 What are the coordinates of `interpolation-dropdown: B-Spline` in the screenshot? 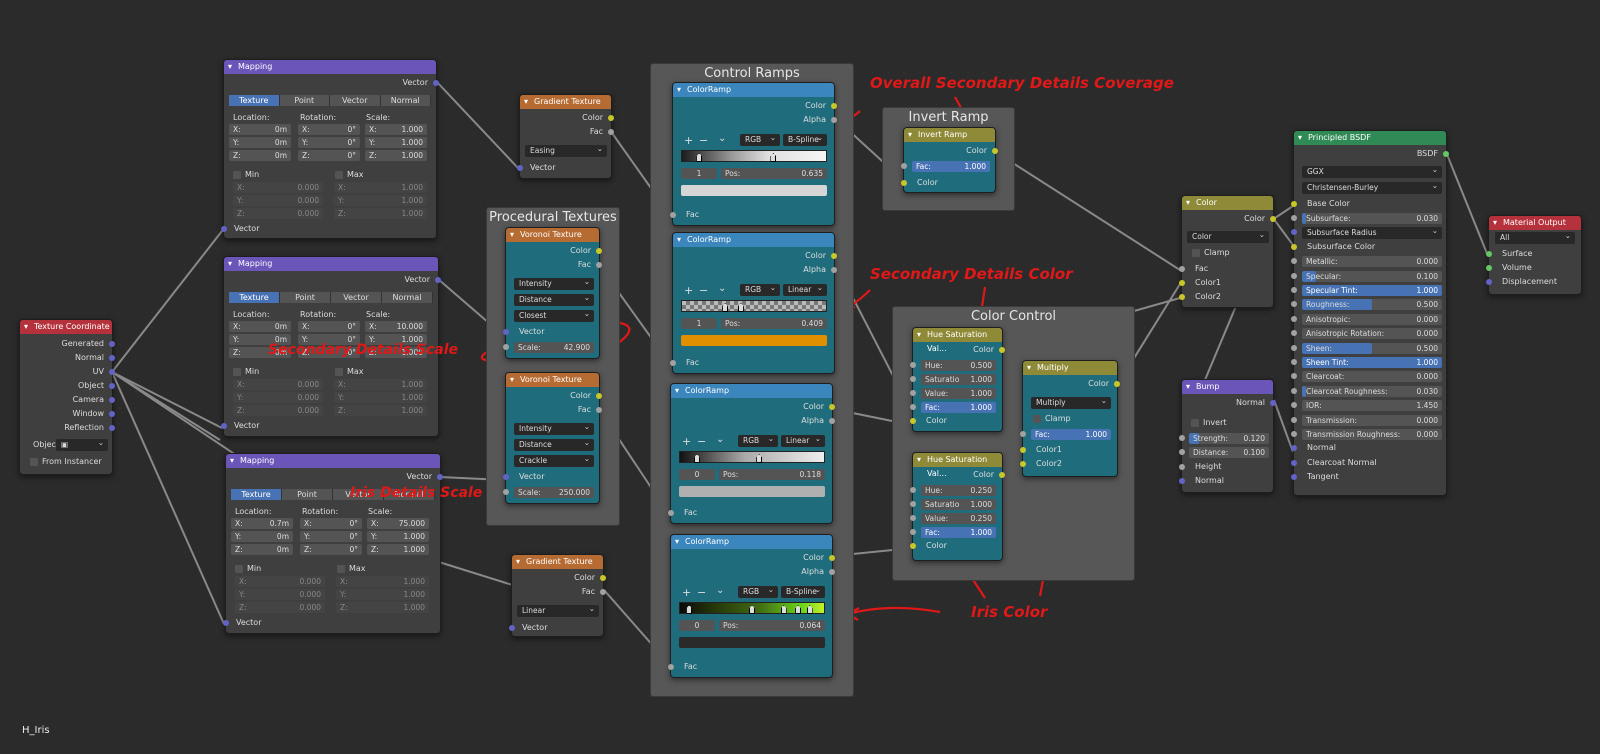 It's located at (803, 591).